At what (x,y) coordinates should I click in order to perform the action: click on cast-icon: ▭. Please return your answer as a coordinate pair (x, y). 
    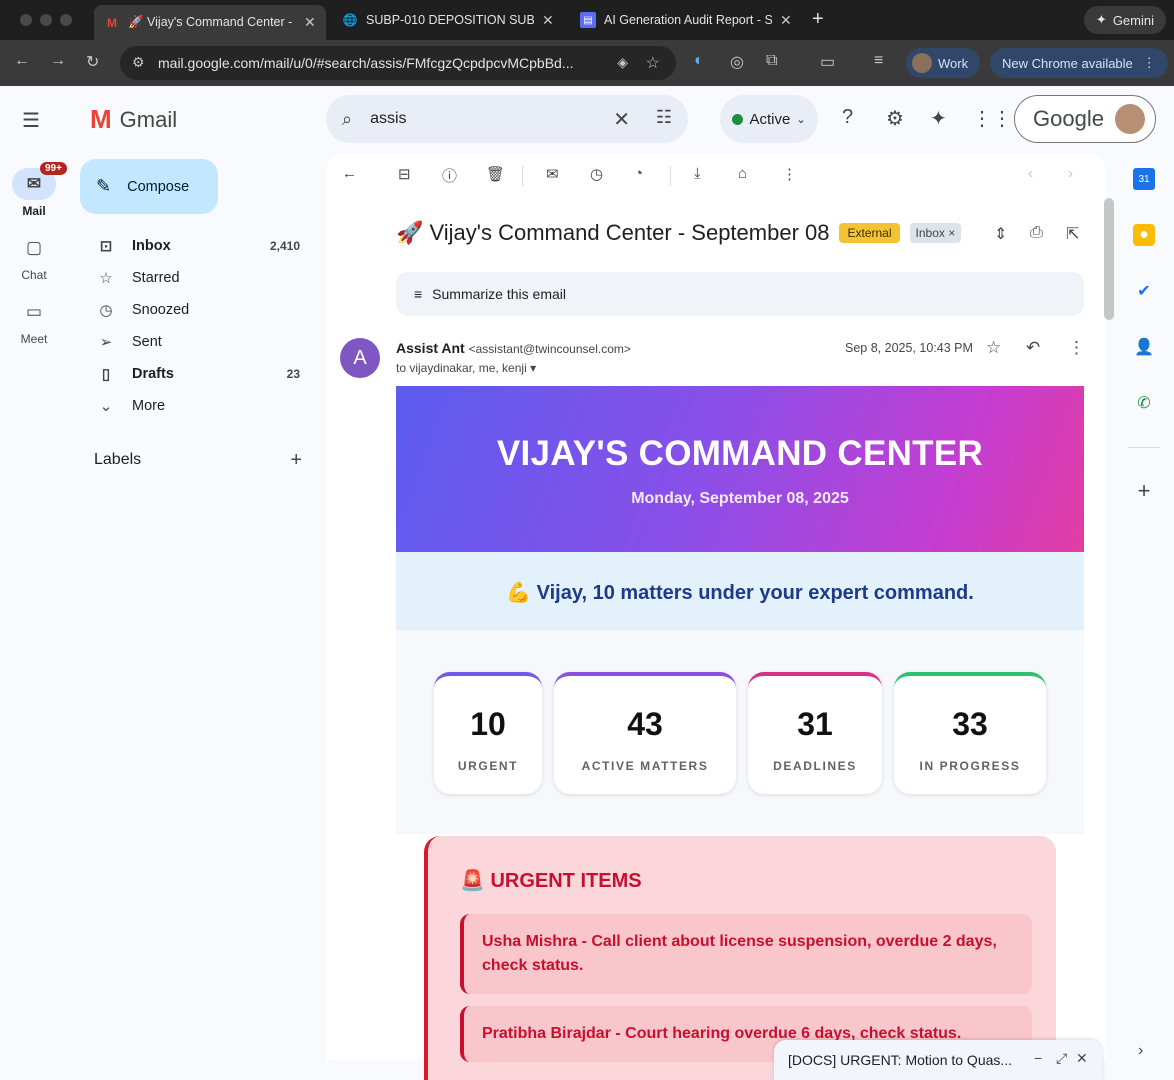
    Looking at the image, I should click on (827, 62).